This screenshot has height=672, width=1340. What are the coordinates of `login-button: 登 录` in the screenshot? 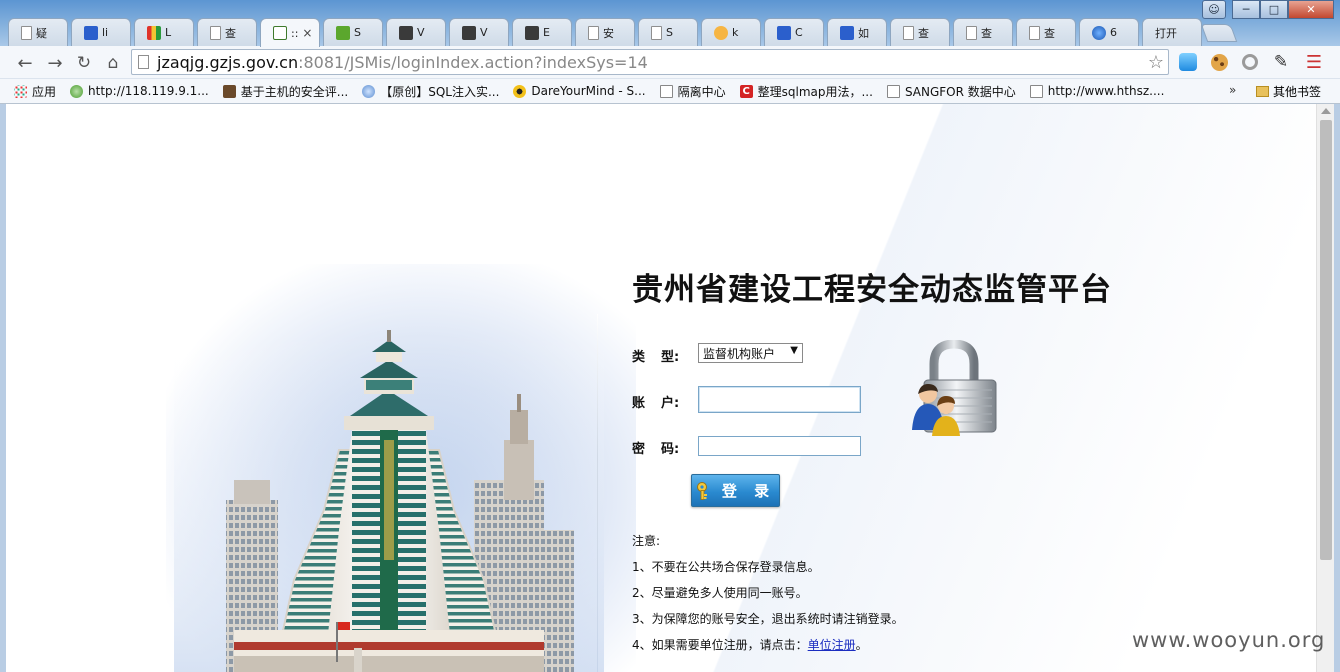 It's located at (735, 490).